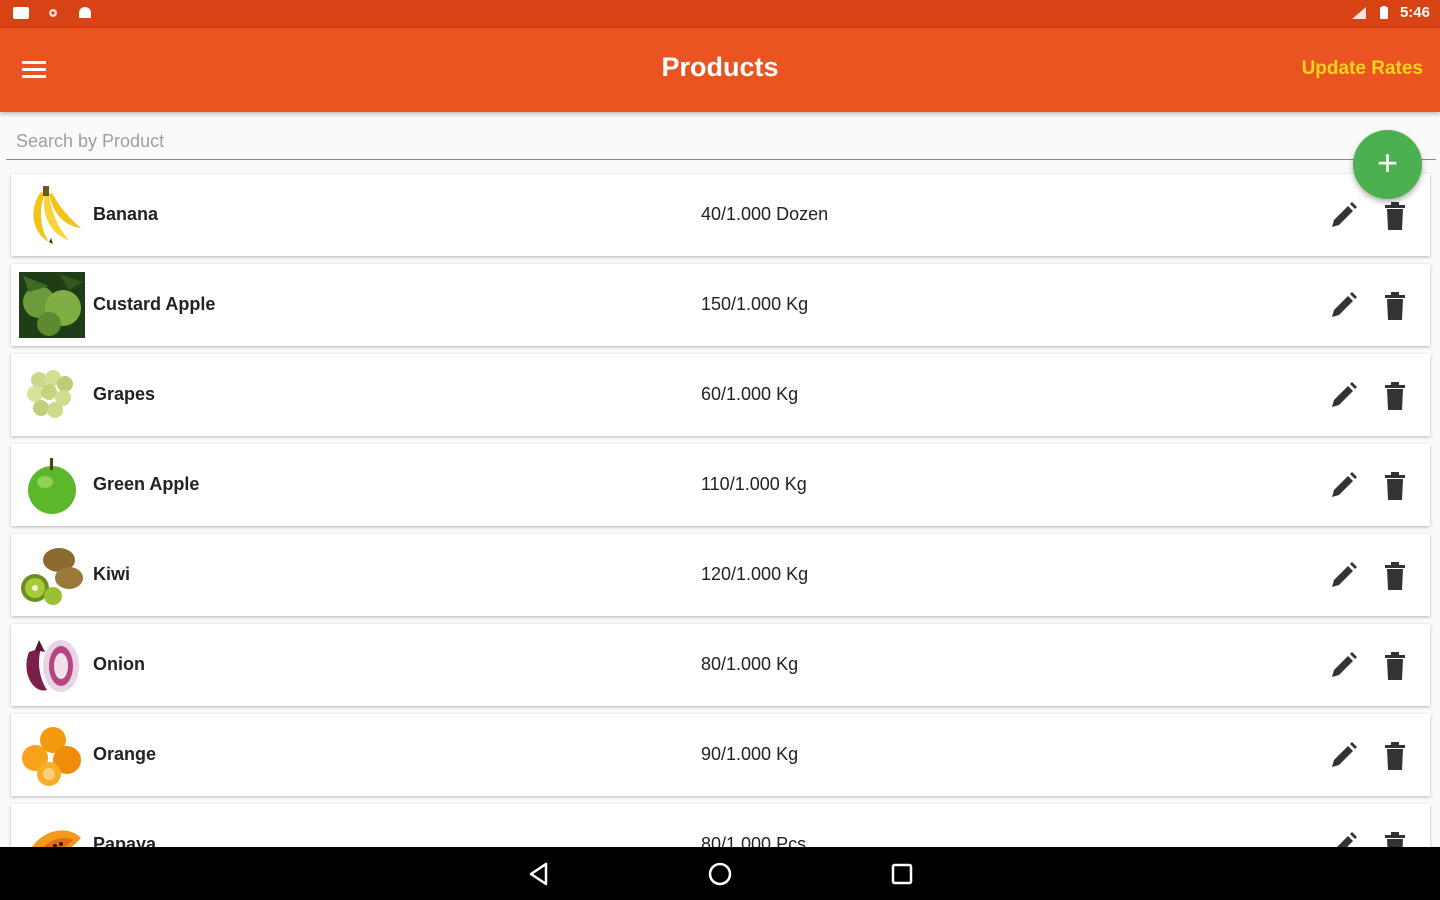 Image resolution: width=1440 pixels, height=900 pixels. I want to click on android-notification-icon, so click(85, 12).